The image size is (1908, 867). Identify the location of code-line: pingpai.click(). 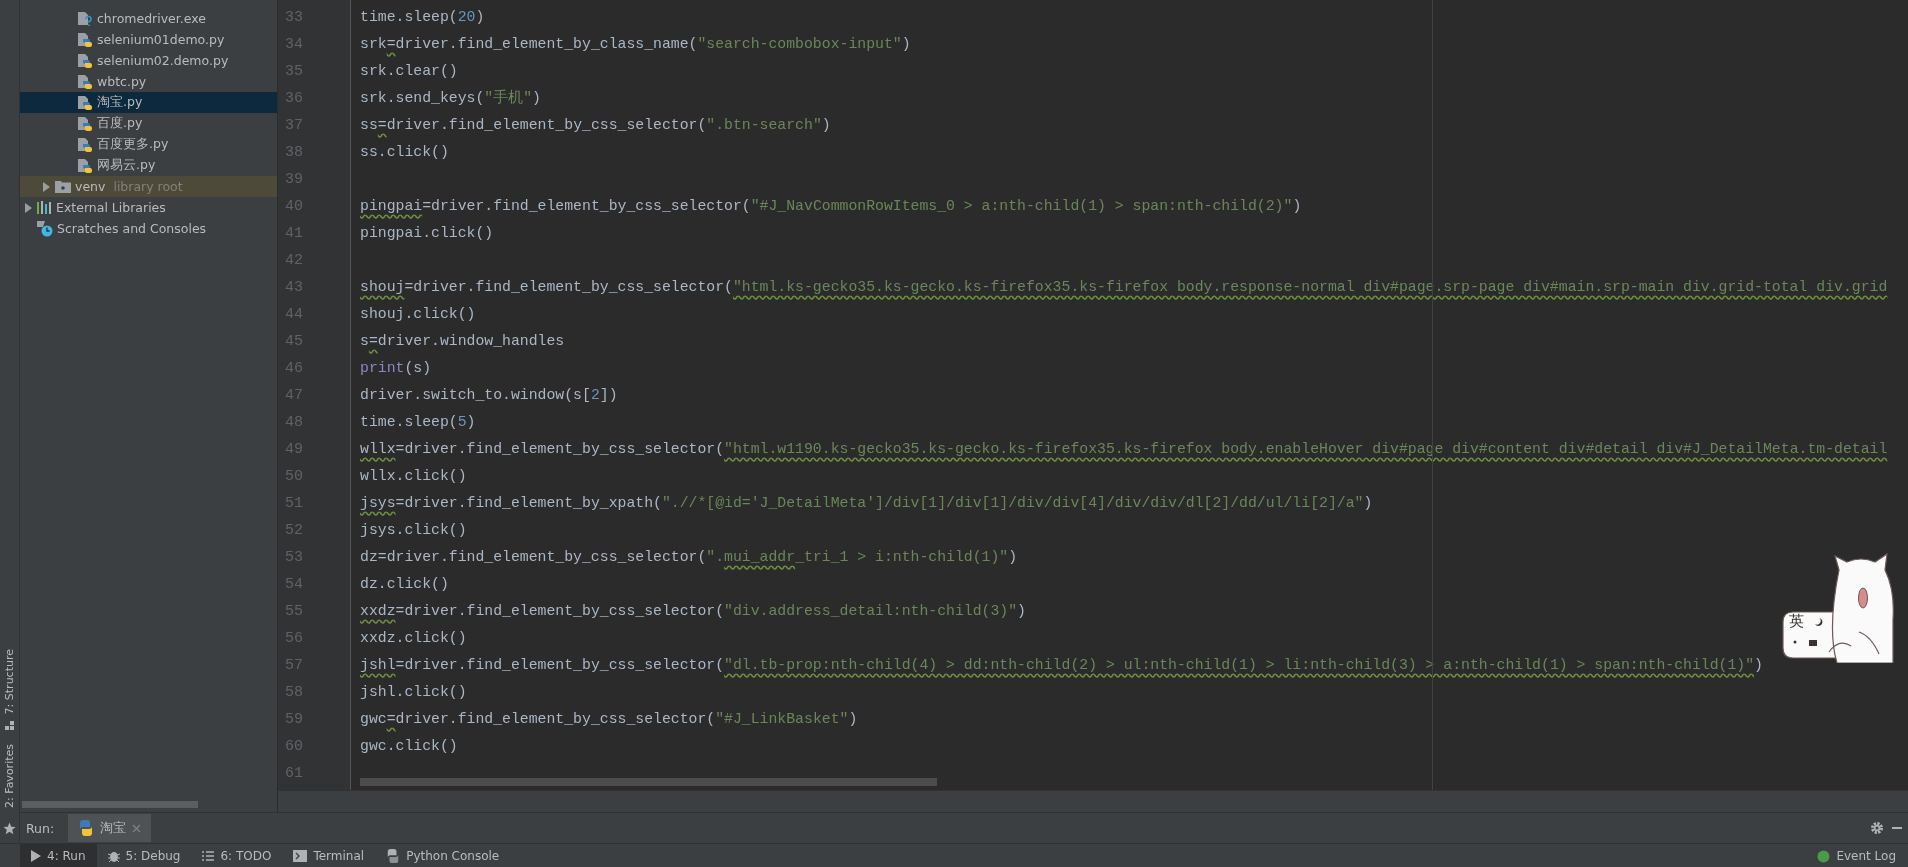
(427, 233).